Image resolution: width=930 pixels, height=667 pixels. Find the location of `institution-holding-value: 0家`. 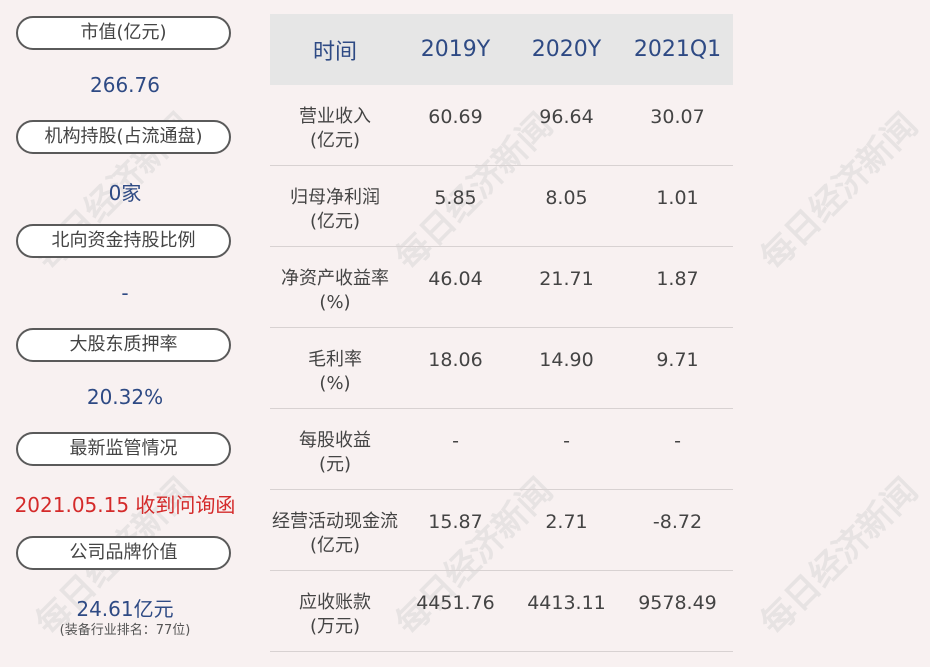

institution-holding-value: 0家 is located at coordinates (125, 193).